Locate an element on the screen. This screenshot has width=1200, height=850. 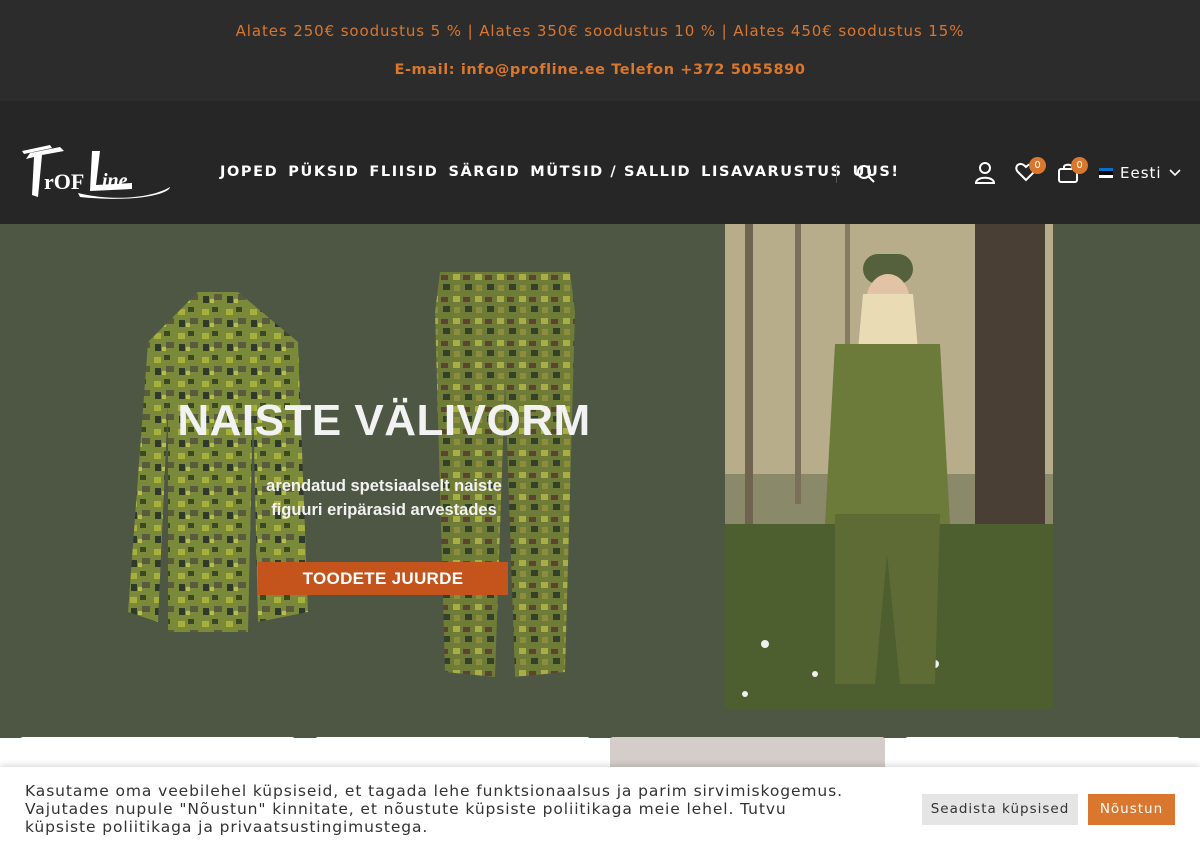
nav-item-joped: JOPED is located at coordinates (249, 172).